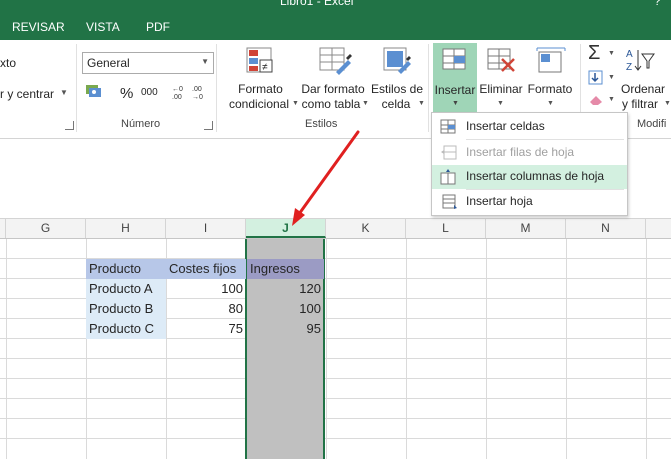 This screenshot has height=459, width=671. Describe the element at coordinates (326, 178) in the screenshot. I see `red-arrow-icon` at that location.